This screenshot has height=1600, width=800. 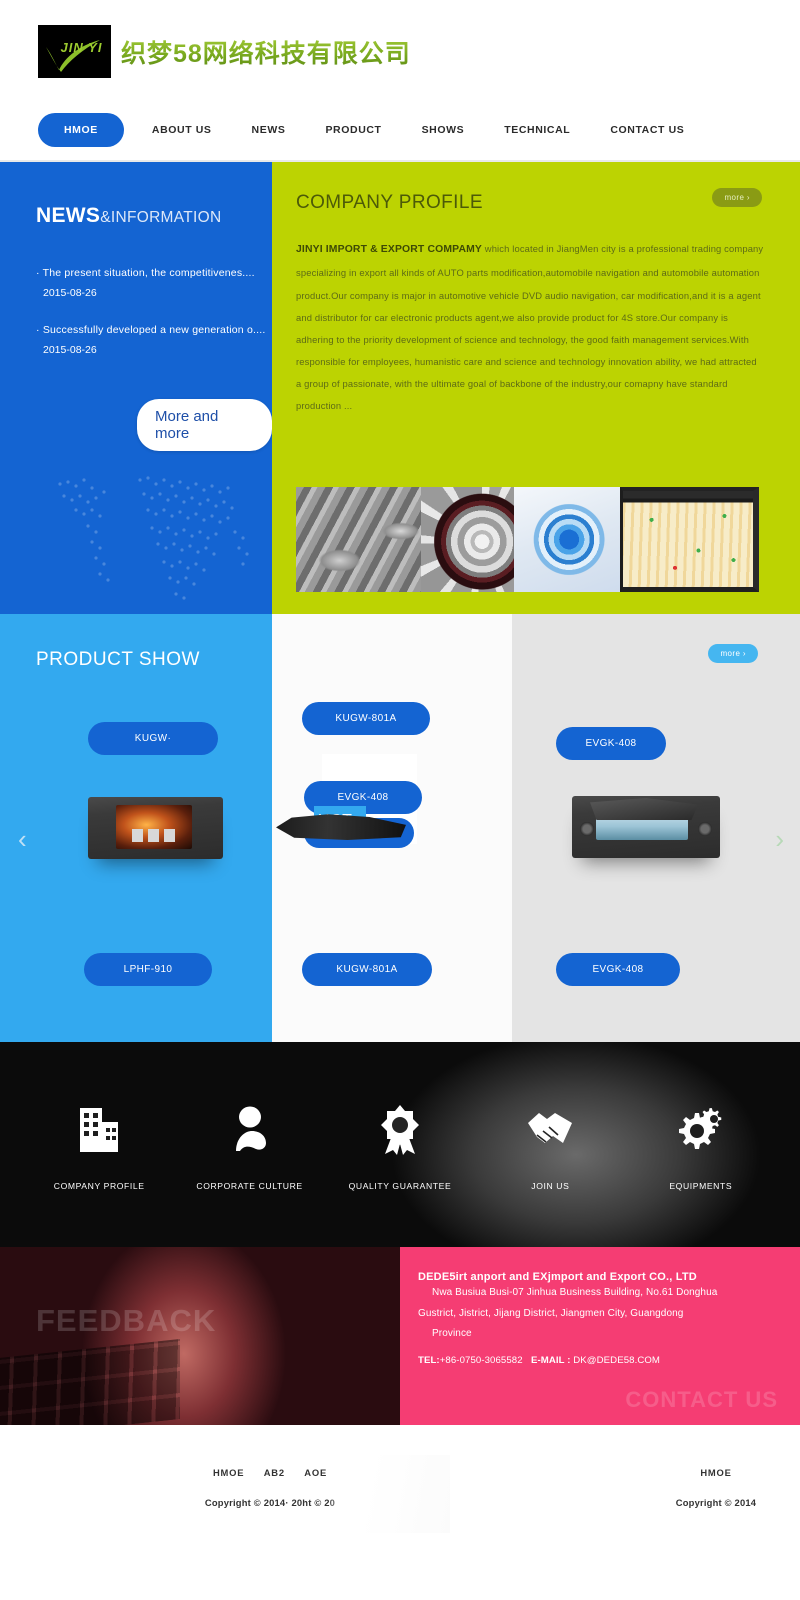 What do you see at coordinates (400, 1130) in the screenshot?
I see `award-ribbon-icon` at bounding box center [400, 1130].